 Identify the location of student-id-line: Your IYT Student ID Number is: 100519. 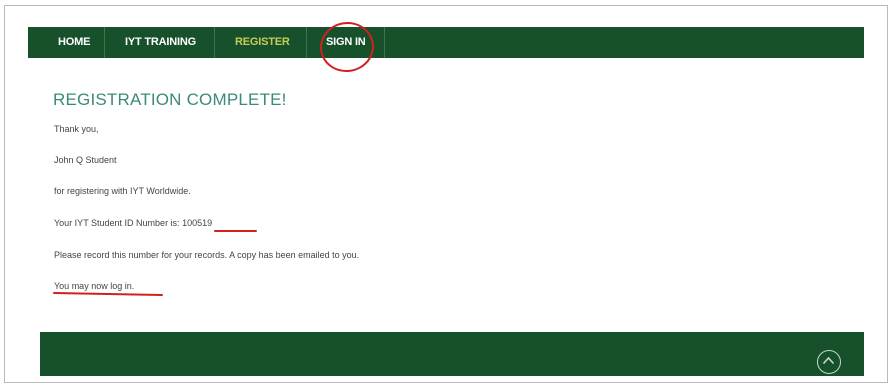
(133, 223).